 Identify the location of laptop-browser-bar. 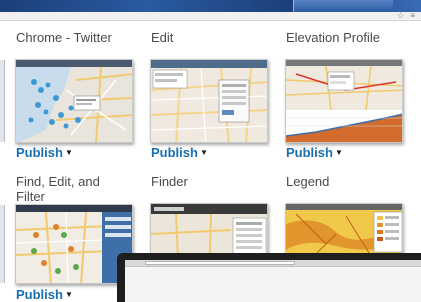
(273, 263).